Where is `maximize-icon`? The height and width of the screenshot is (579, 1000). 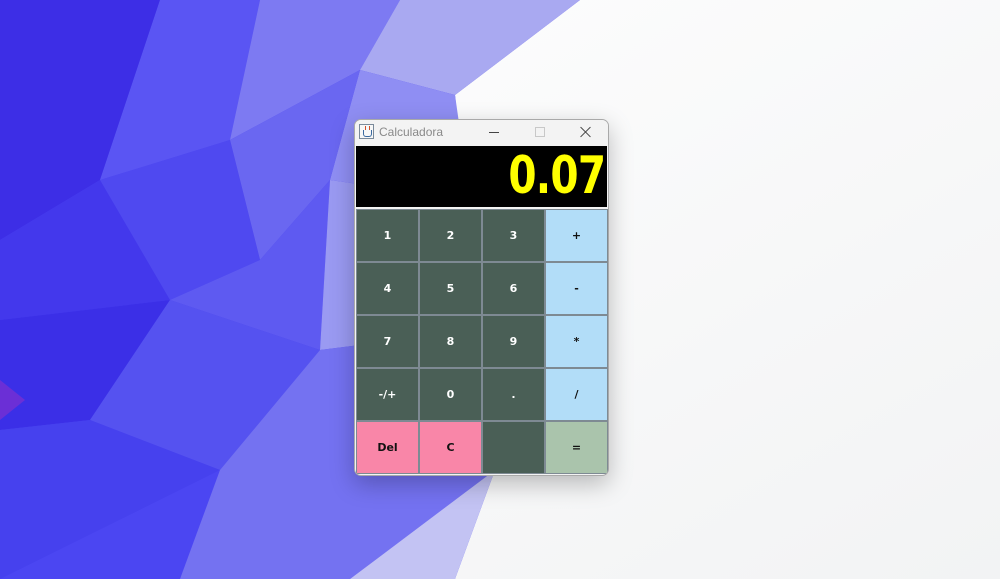 maximize-icon is located at coordinates (540, 132).